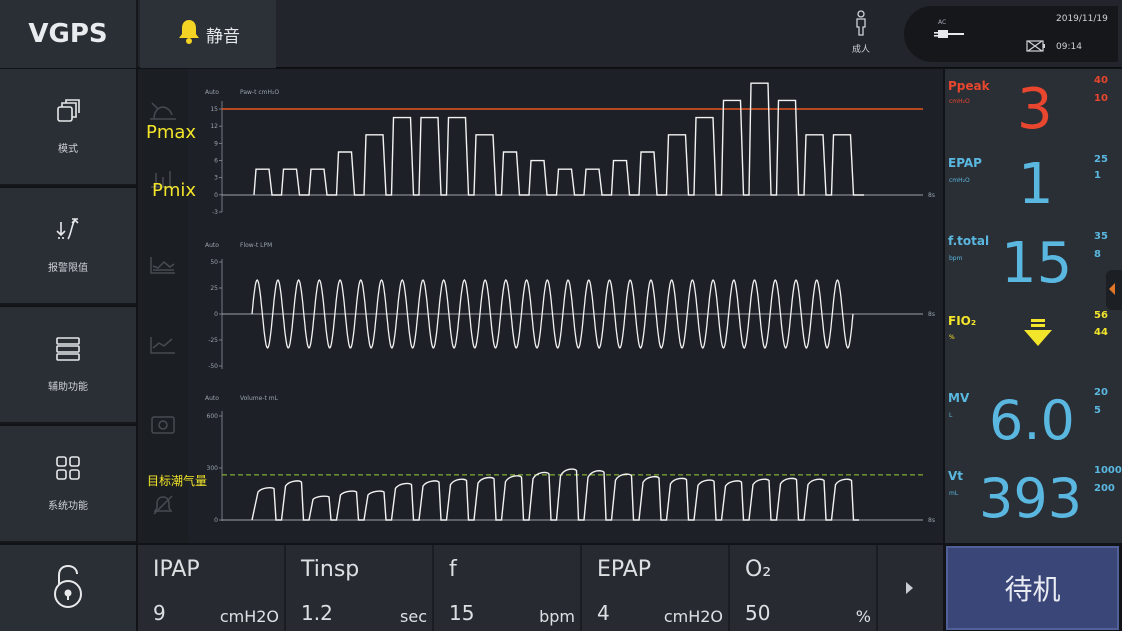 The image size is (1122, 631). What do you see at coordinates (952, 337) in the screenshot?
I see `fio2-unit: %` at bounding box center [952, 337].